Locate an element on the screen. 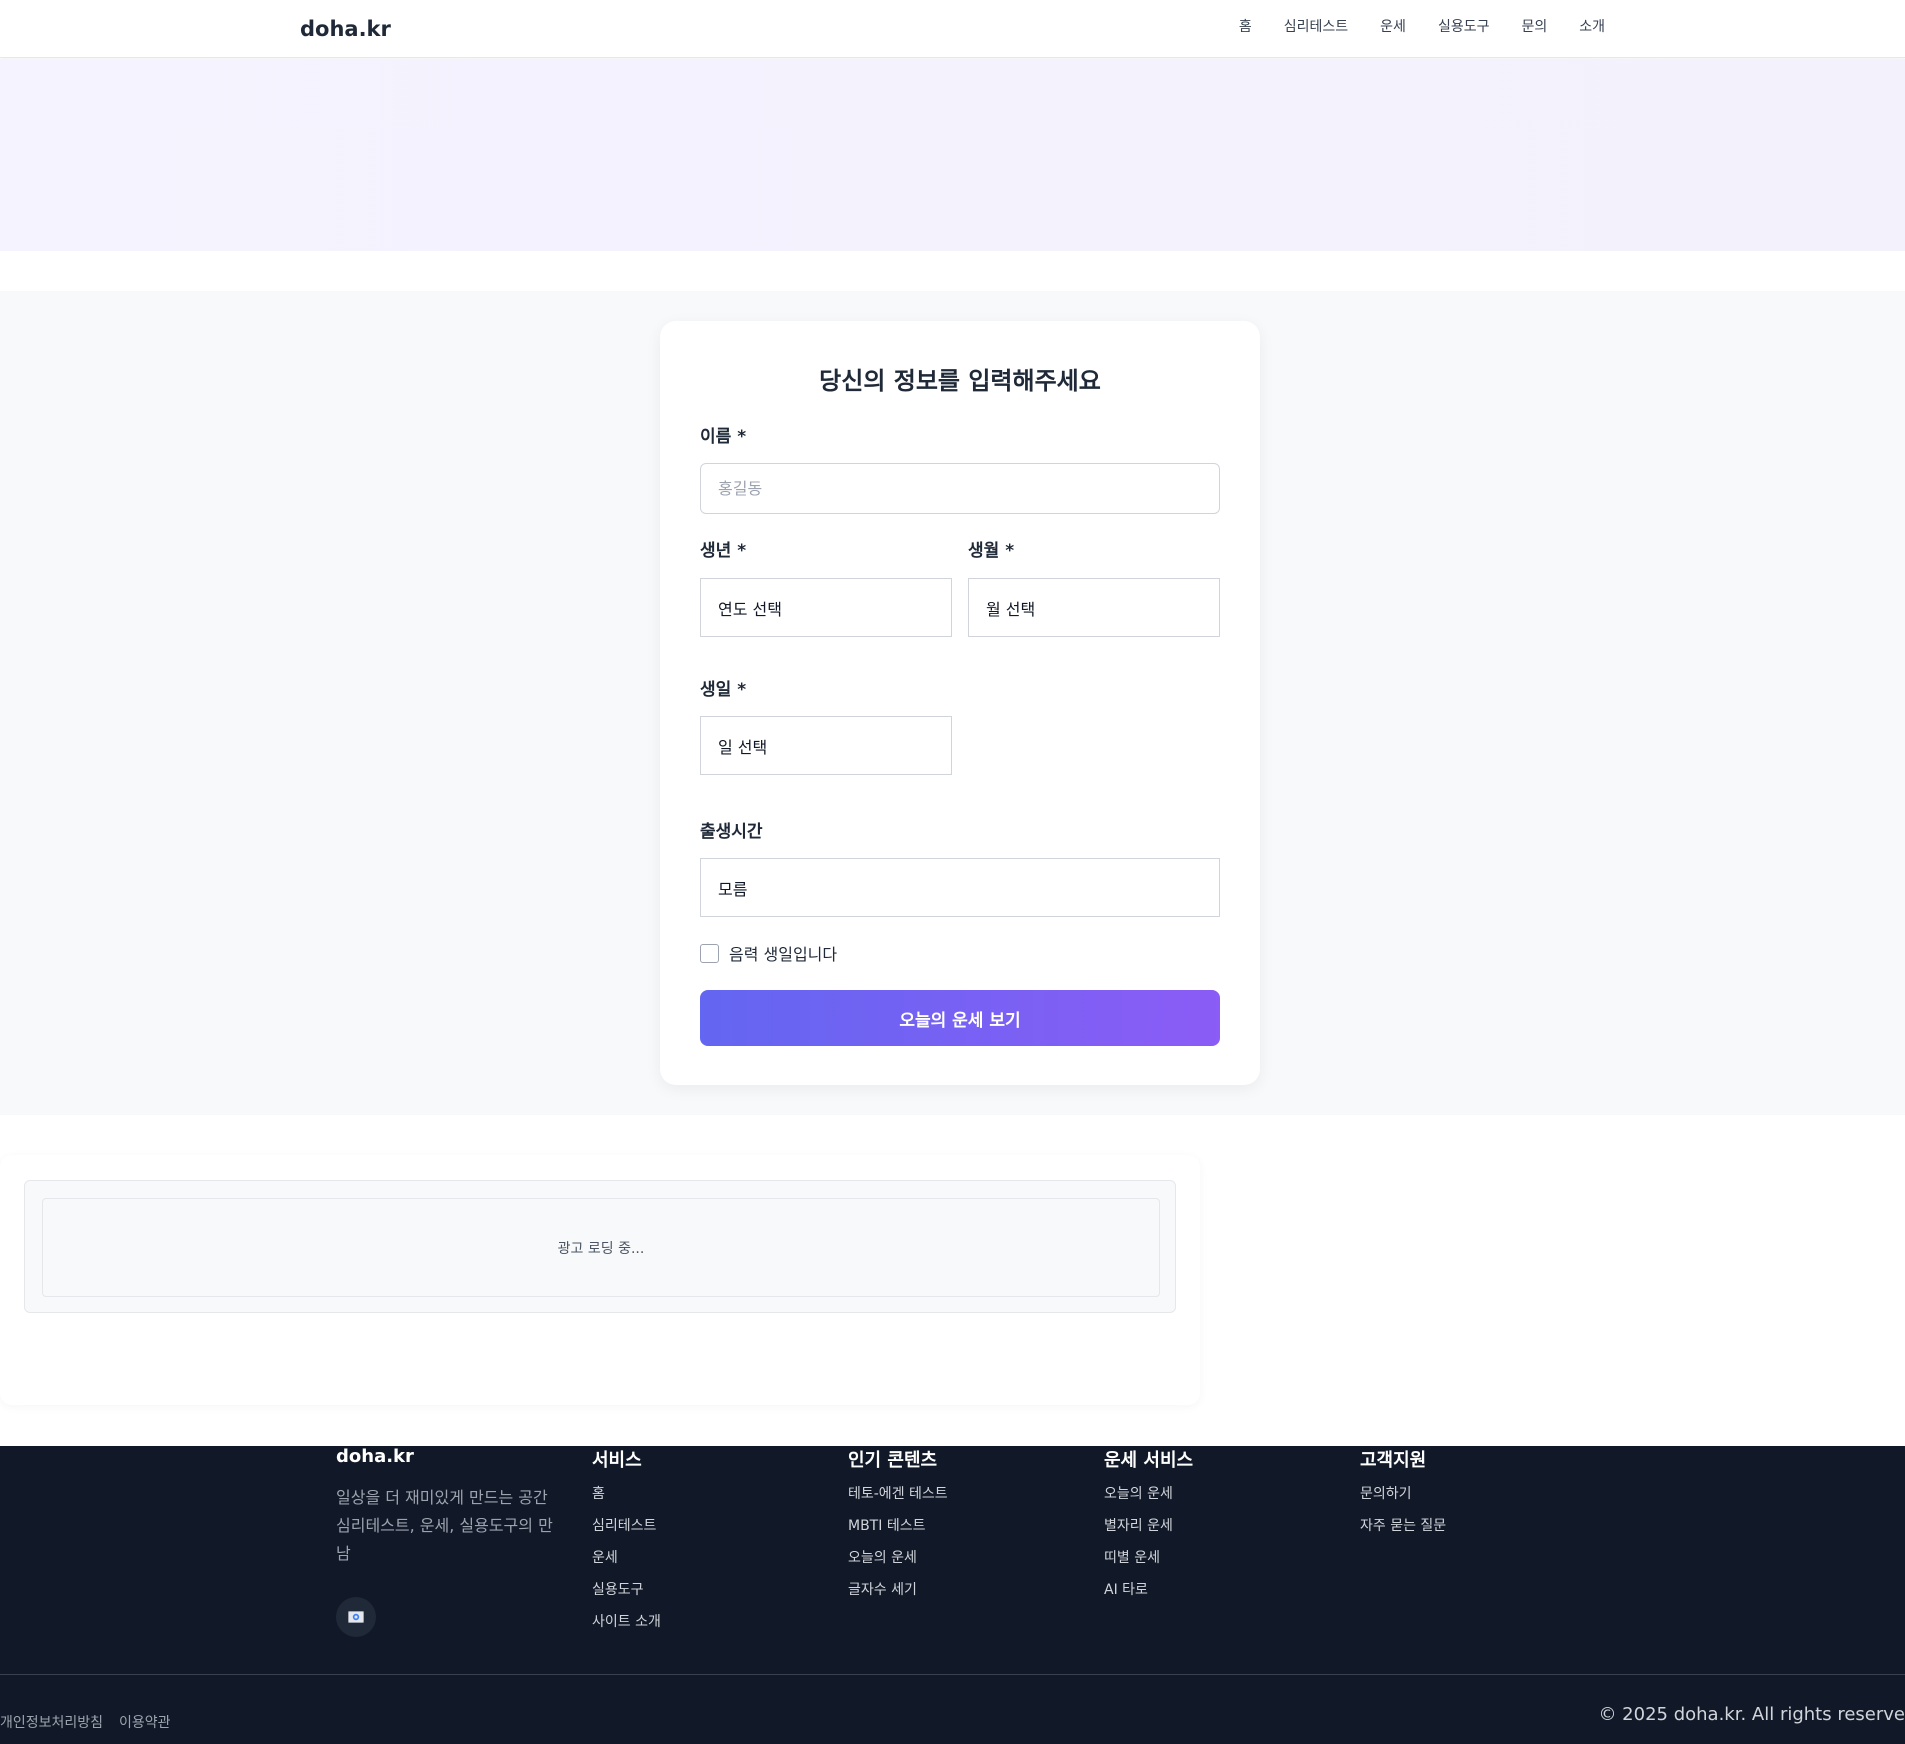  copyright-text: © 2025 doha.kr. All rights reserve is located at coordinates (1751, 1714).